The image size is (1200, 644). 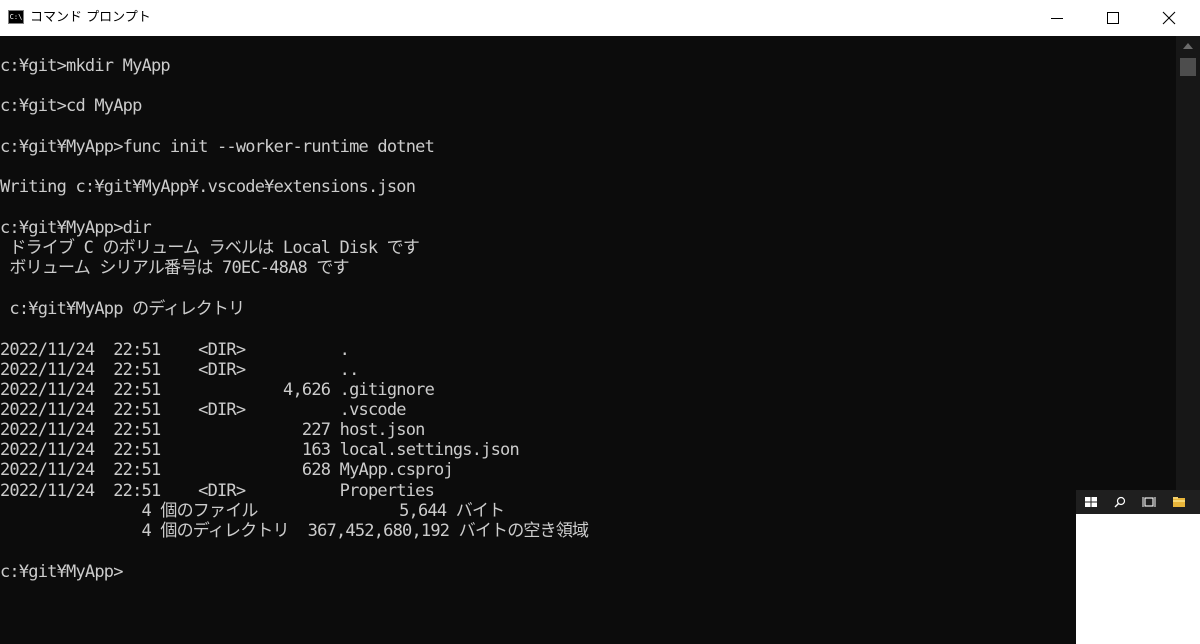 I want to click on console-line: ドライブ C のボリューム ラベルは Local Disk です, so click(x=210, y=248).